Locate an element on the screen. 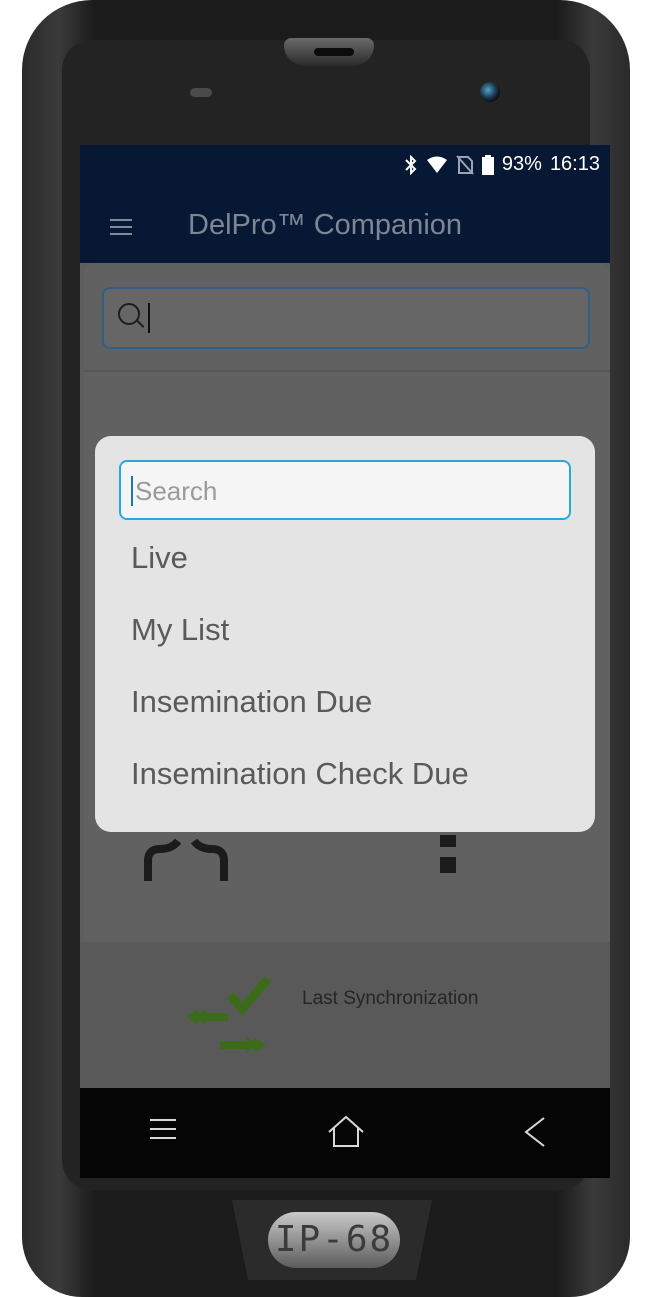 Image resolution: width=652 pixels, height=1297 pixels. back-icon is located at coordinates (536, 1132).